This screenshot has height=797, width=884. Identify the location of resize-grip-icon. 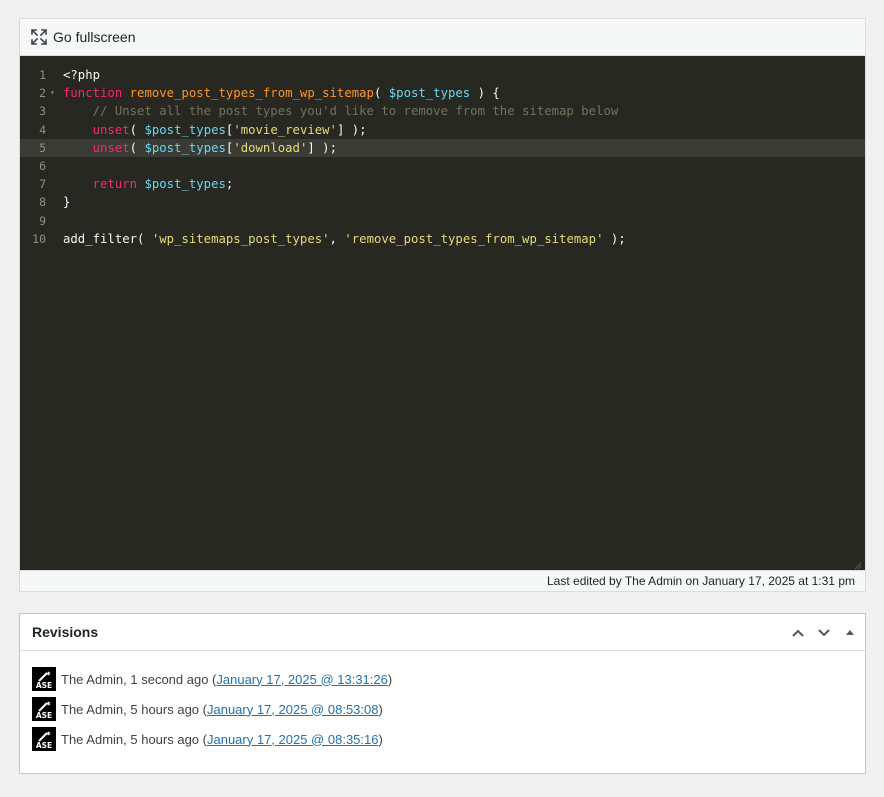
(858, 564).